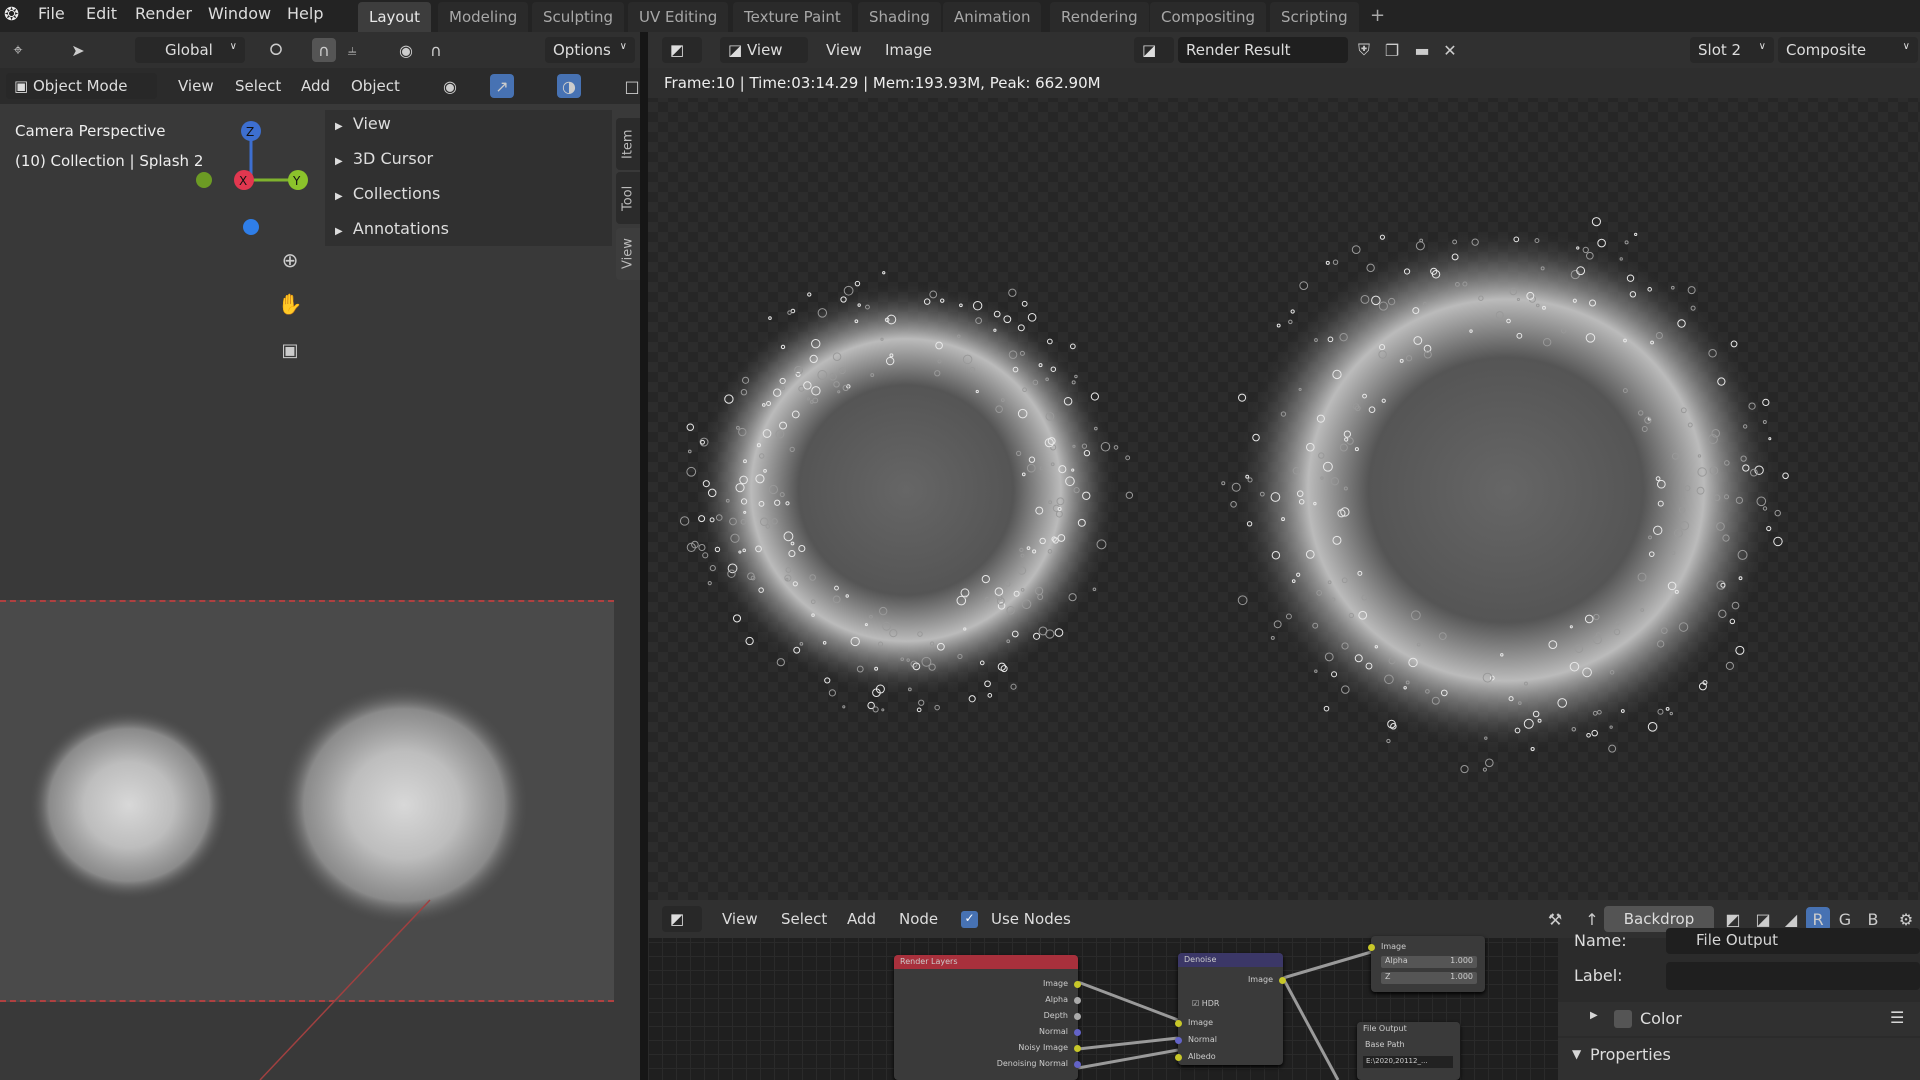 The width and height of the screenshot is (1920, 1080). Describe the element at coordinates (363, 123) in the screenshot. I see `panel-view: ▶ View` at that location.